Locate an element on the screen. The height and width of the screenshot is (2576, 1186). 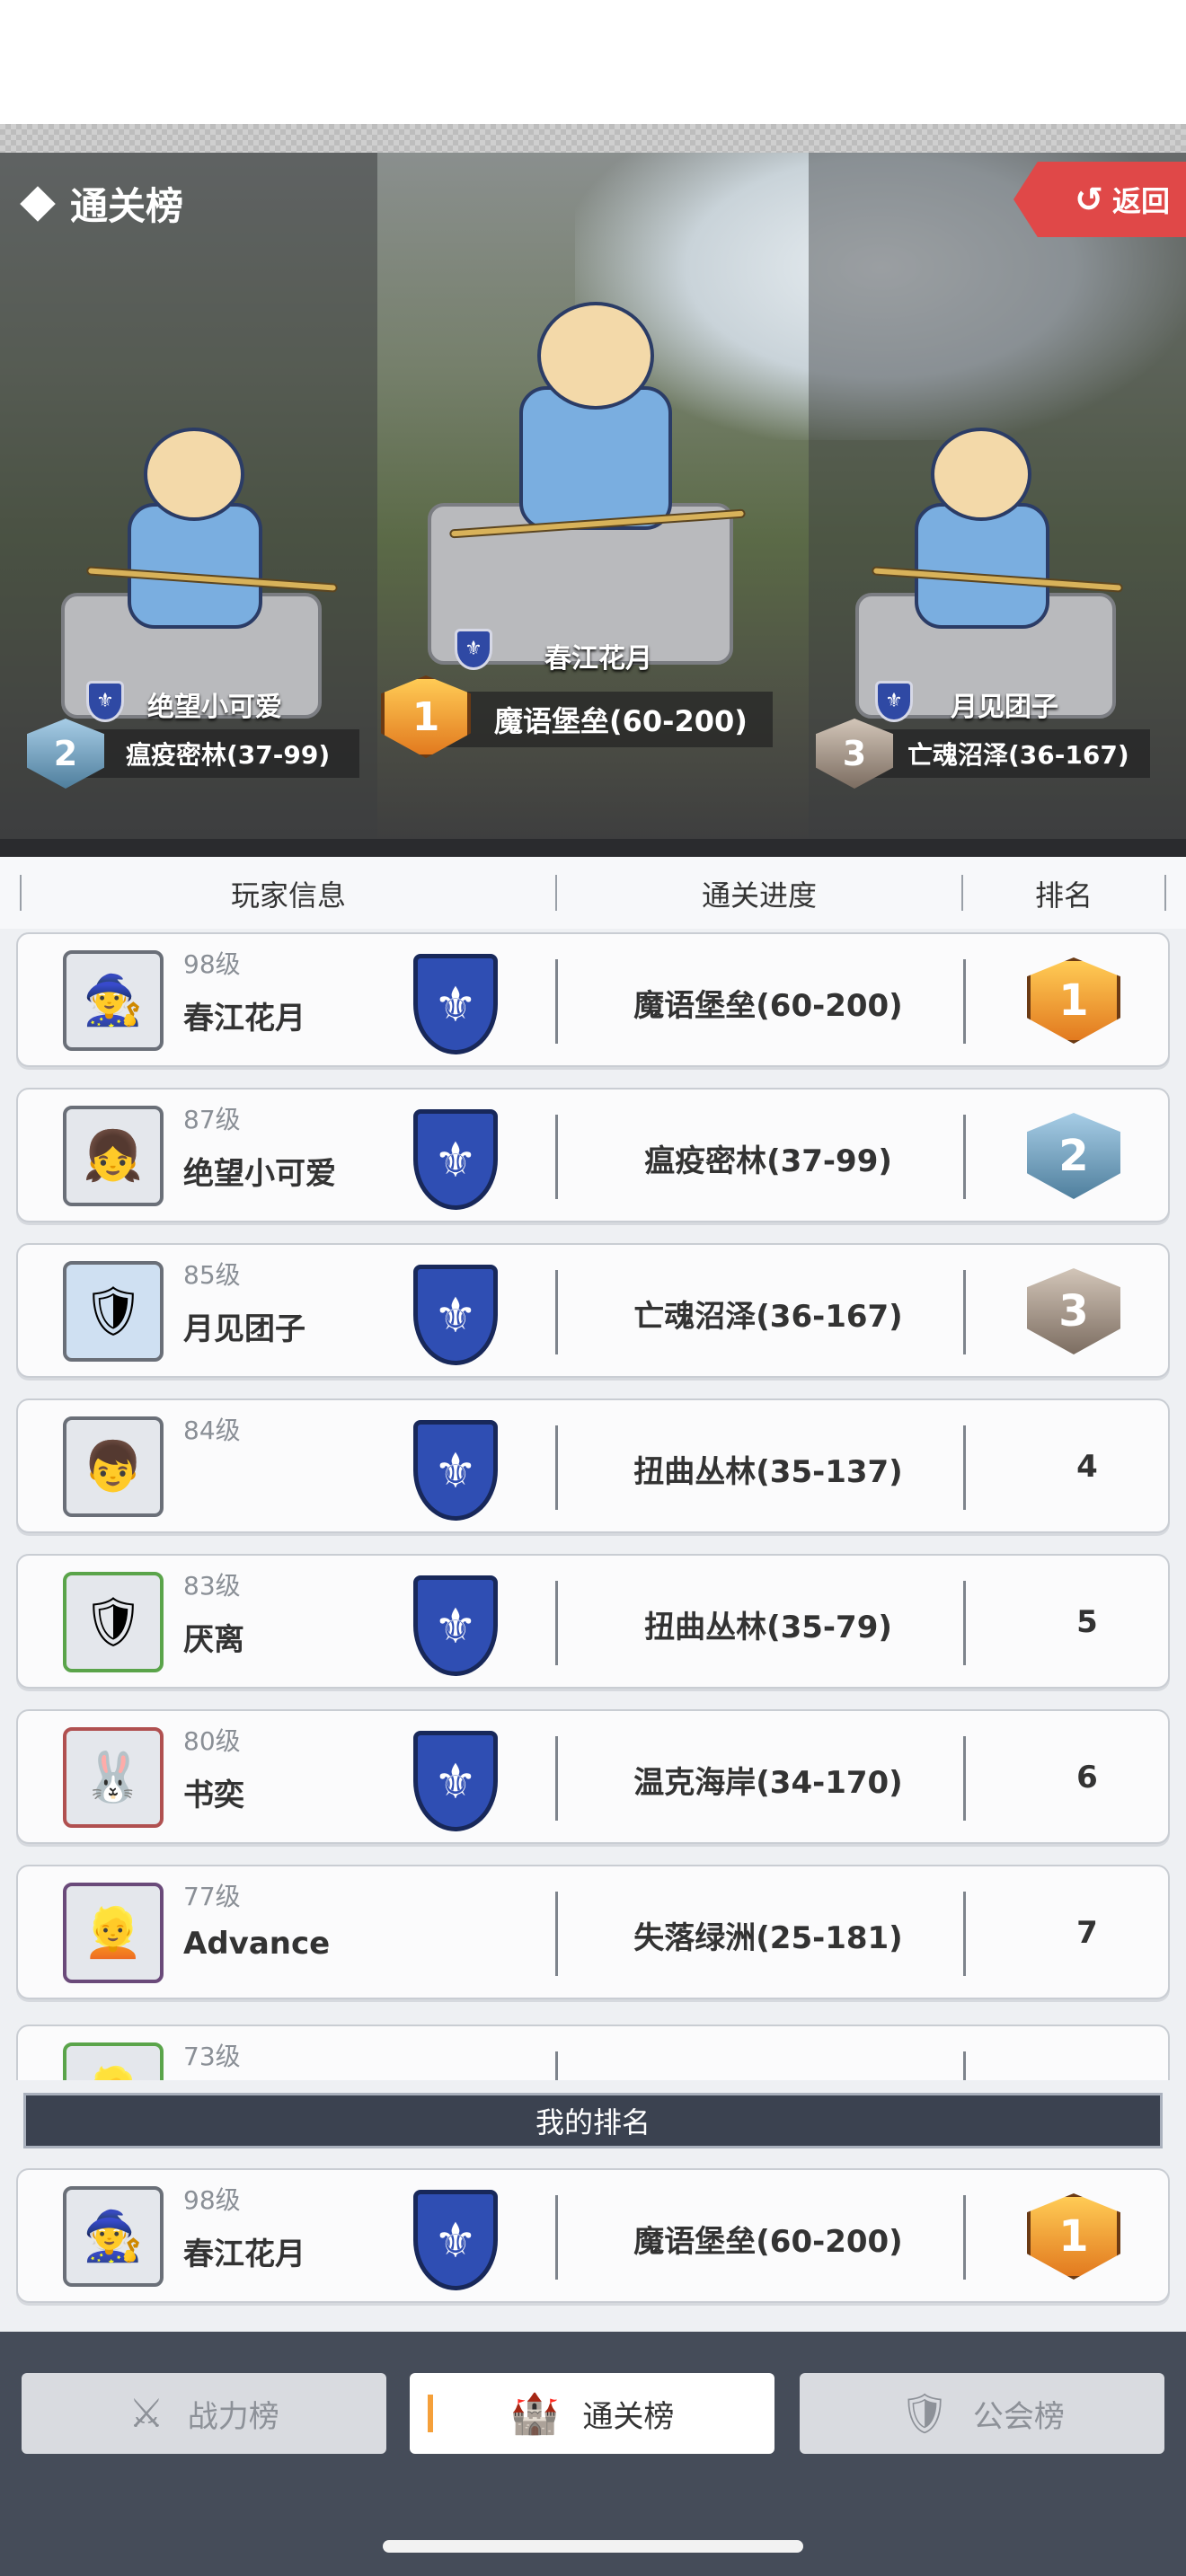
first-place-name: 春江花月 is located at coordinates (598, 659).